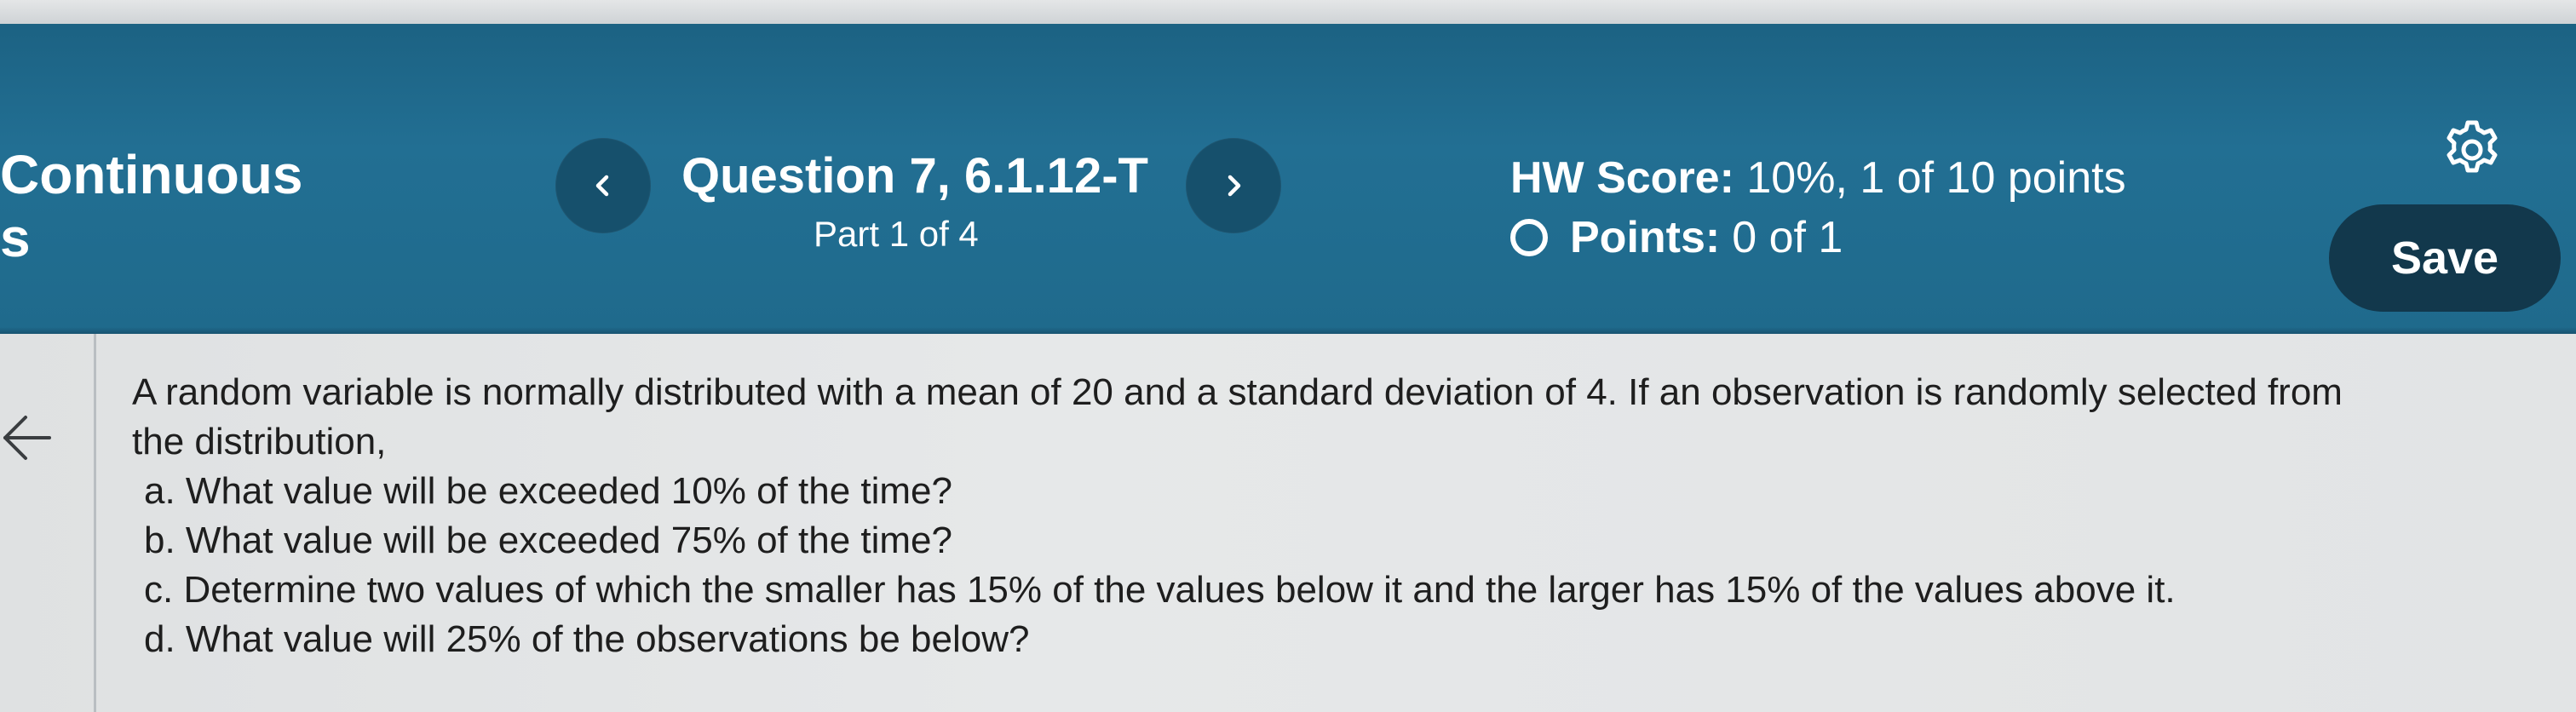  I want to click on chevron-left-icon, so click(602, 186).